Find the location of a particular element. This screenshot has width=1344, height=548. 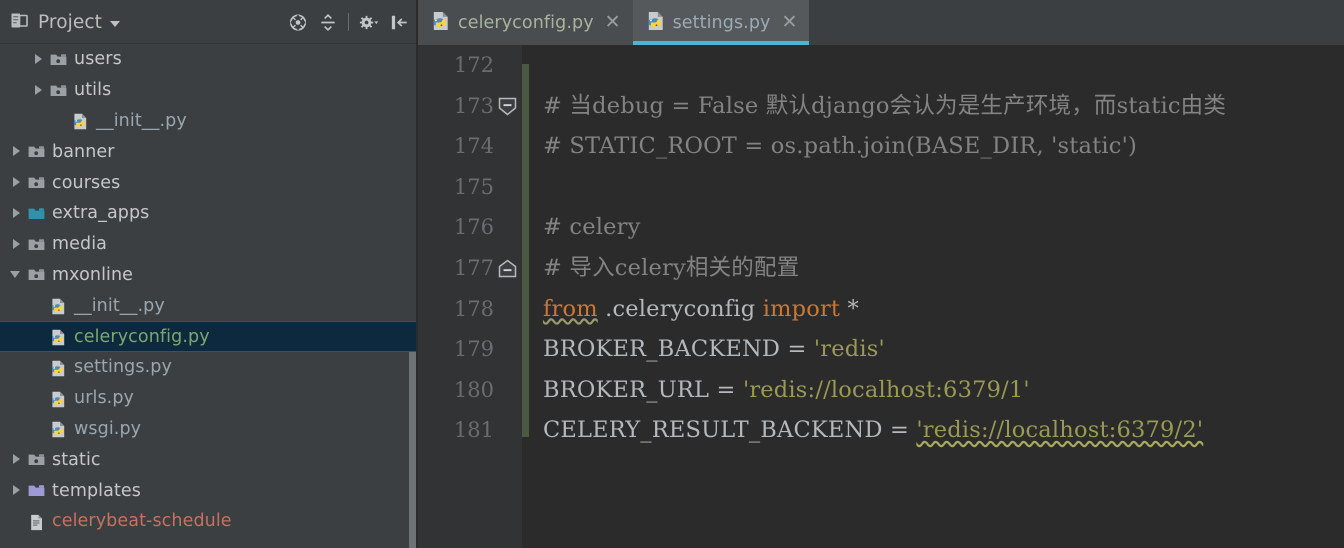

project-panel-title: Project is located at coordinates (70, 22).